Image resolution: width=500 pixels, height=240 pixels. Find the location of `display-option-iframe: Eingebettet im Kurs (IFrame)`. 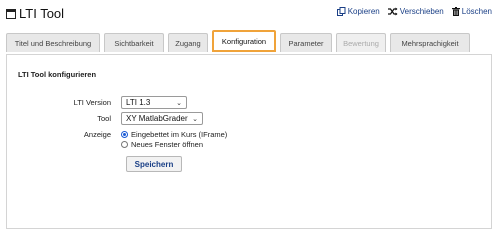

display-option-iframe: Eingebettet im Kurs (IFrame) is located at coordinates (174, 134).